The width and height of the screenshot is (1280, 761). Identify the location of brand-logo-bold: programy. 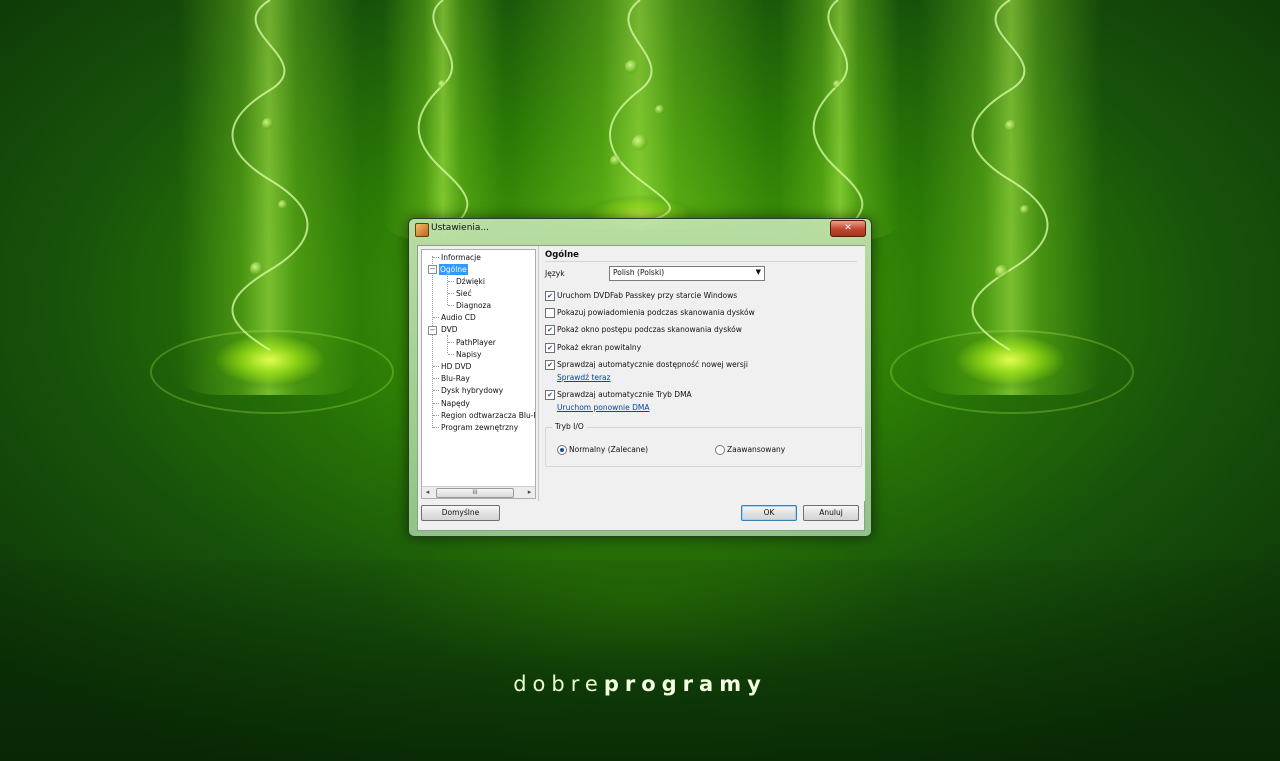
(685, 684).